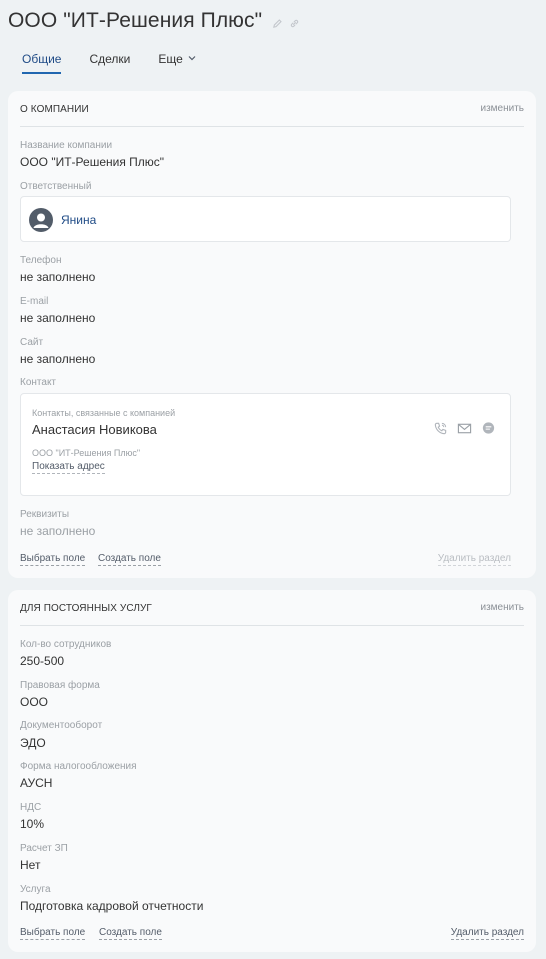 This screenshot has width=546, height=959. I want to click on contact-label: Контакт, so click(38, 382).